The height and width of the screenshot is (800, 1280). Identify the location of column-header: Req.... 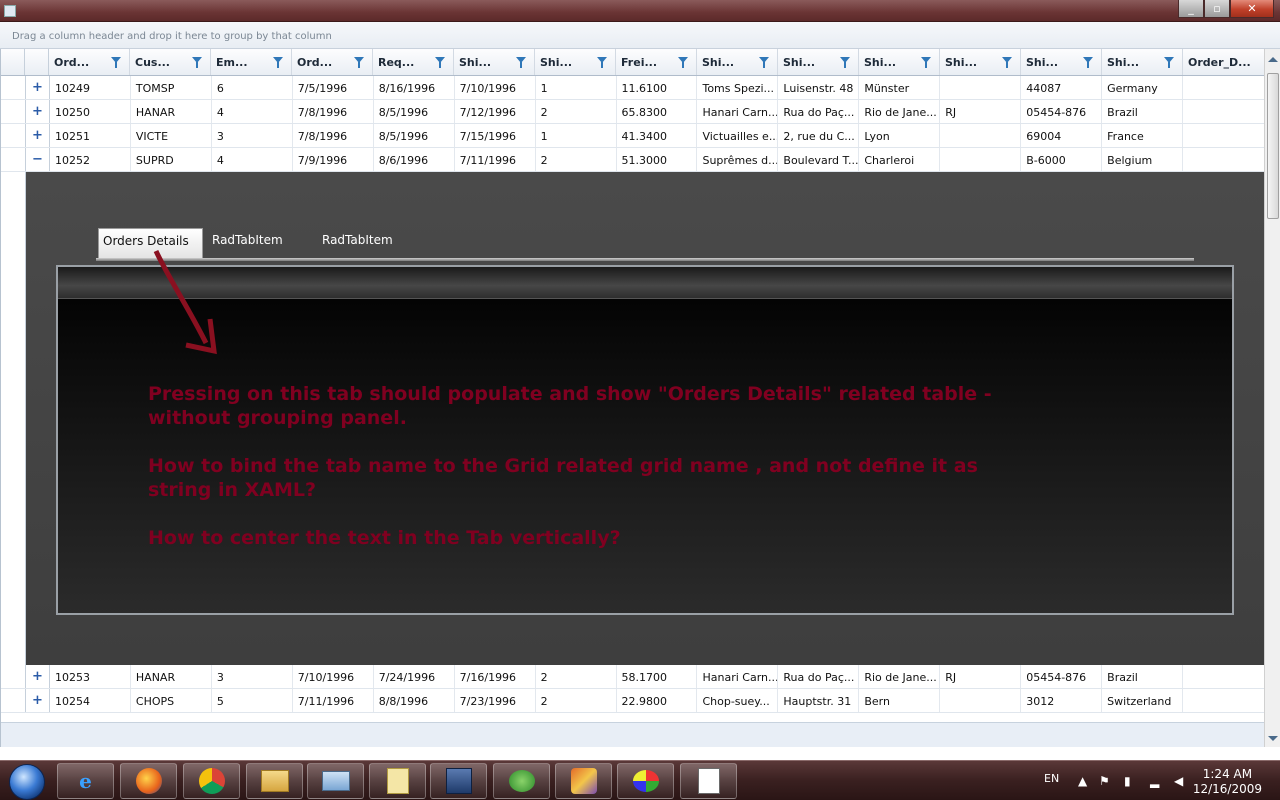
(413, 62).